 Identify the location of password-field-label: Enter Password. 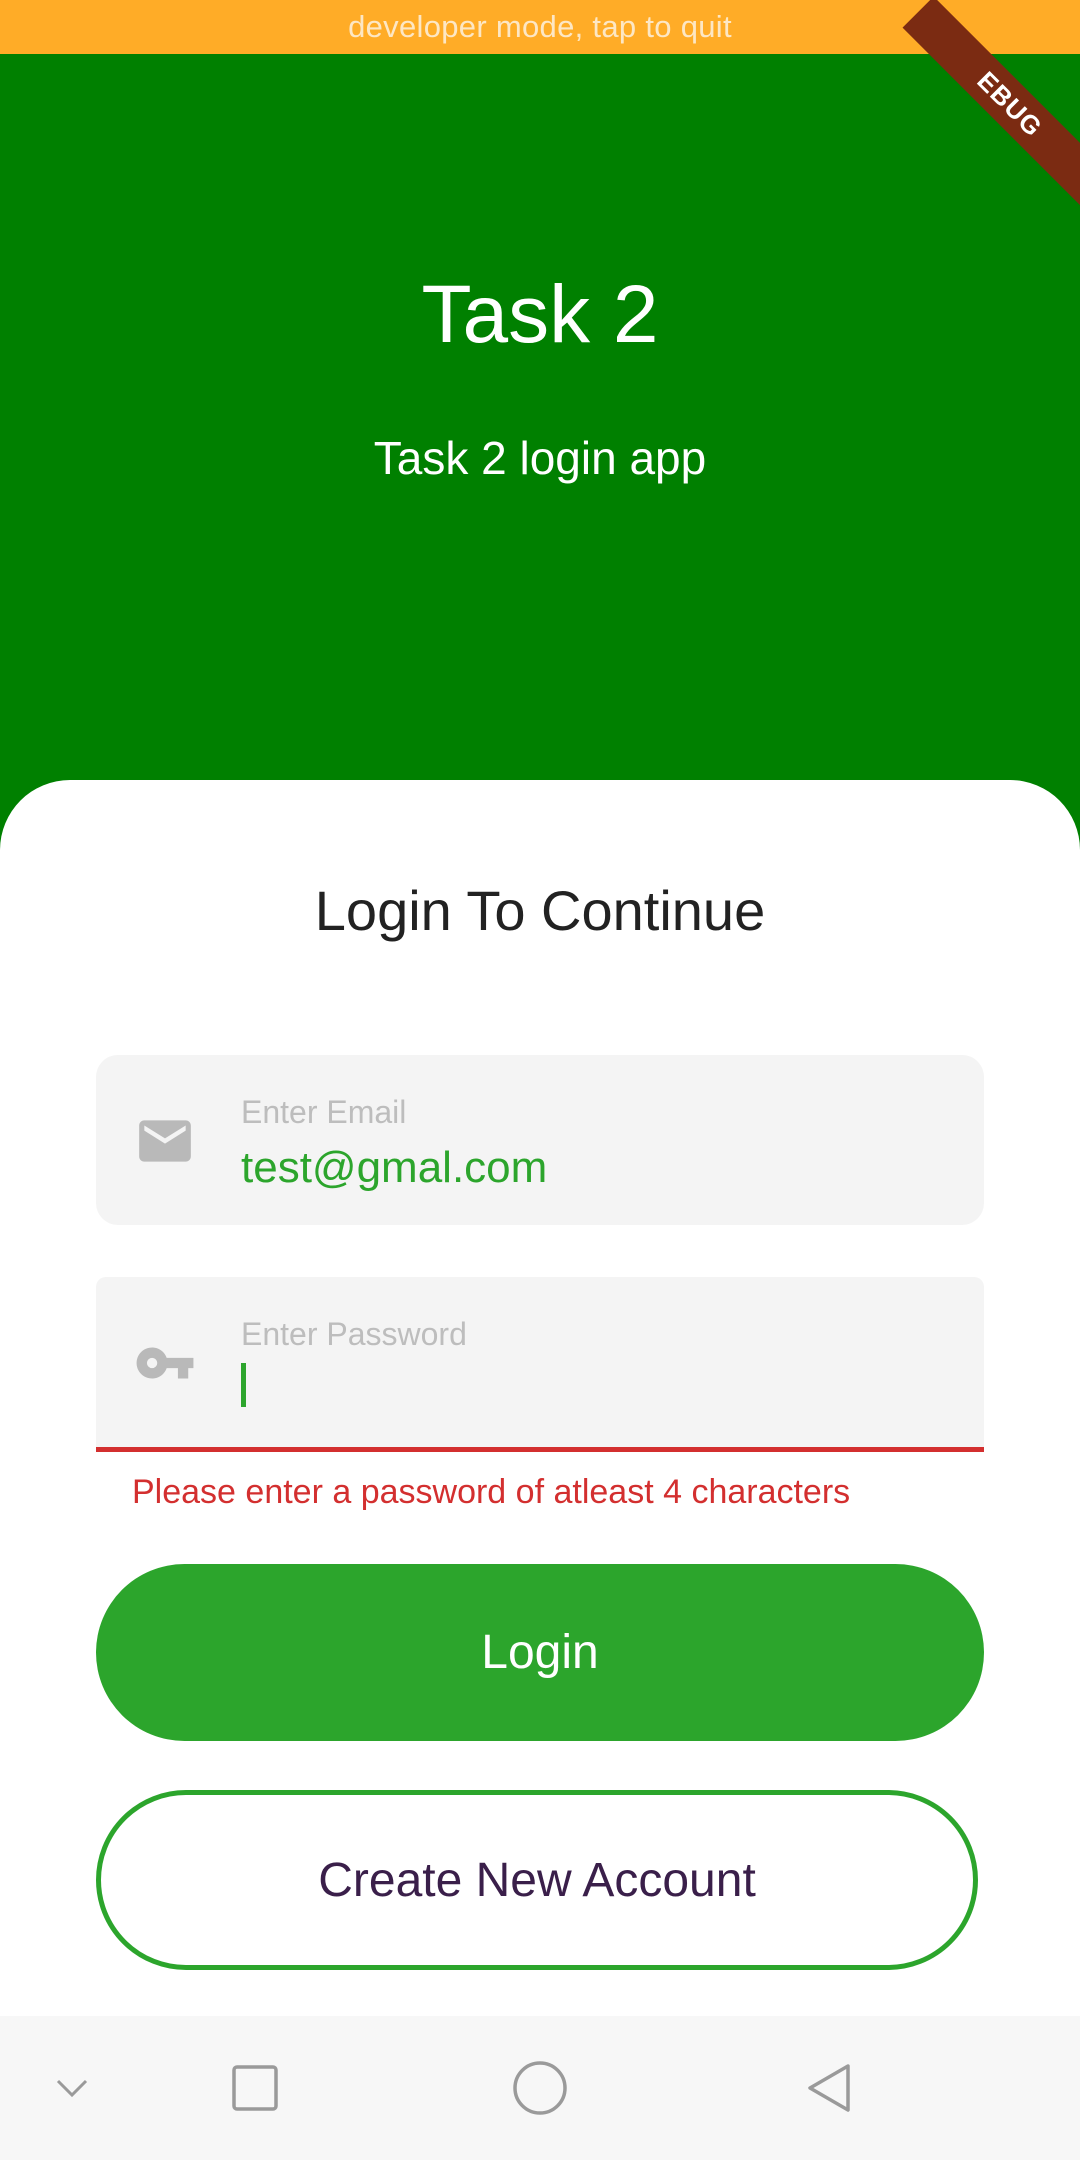
(354, 1334).